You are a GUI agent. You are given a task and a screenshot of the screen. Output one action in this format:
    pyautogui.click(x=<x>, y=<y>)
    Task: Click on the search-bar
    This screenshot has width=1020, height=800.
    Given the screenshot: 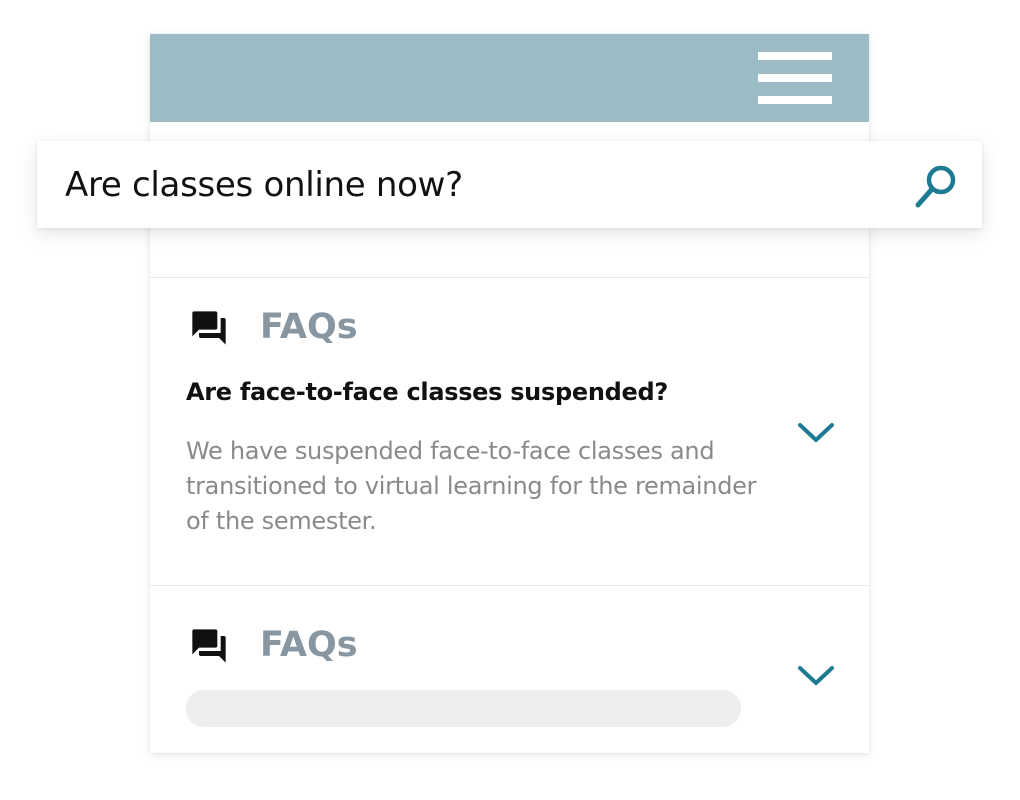 What is the action you would take?
    pyautogui.click(x=509, y=184)
    